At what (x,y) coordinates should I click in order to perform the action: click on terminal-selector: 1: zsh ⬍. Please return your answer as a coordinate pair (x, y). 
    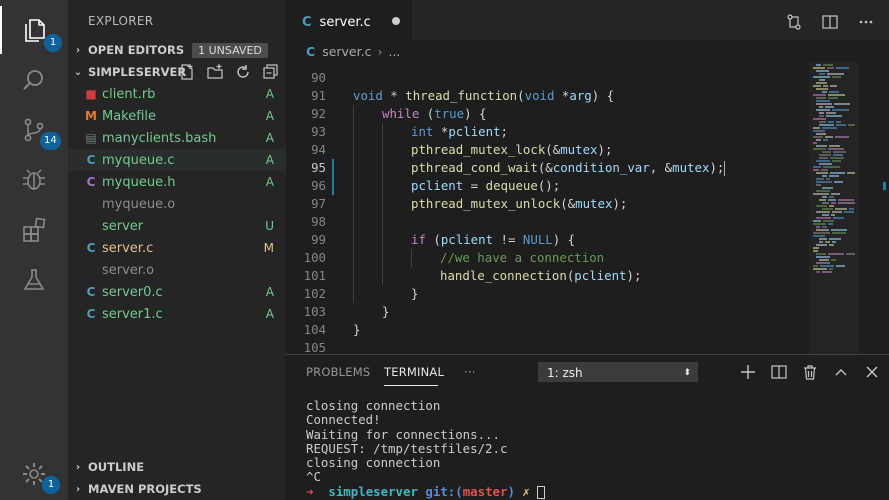
    Looking at the image, I should click on (618, 372).